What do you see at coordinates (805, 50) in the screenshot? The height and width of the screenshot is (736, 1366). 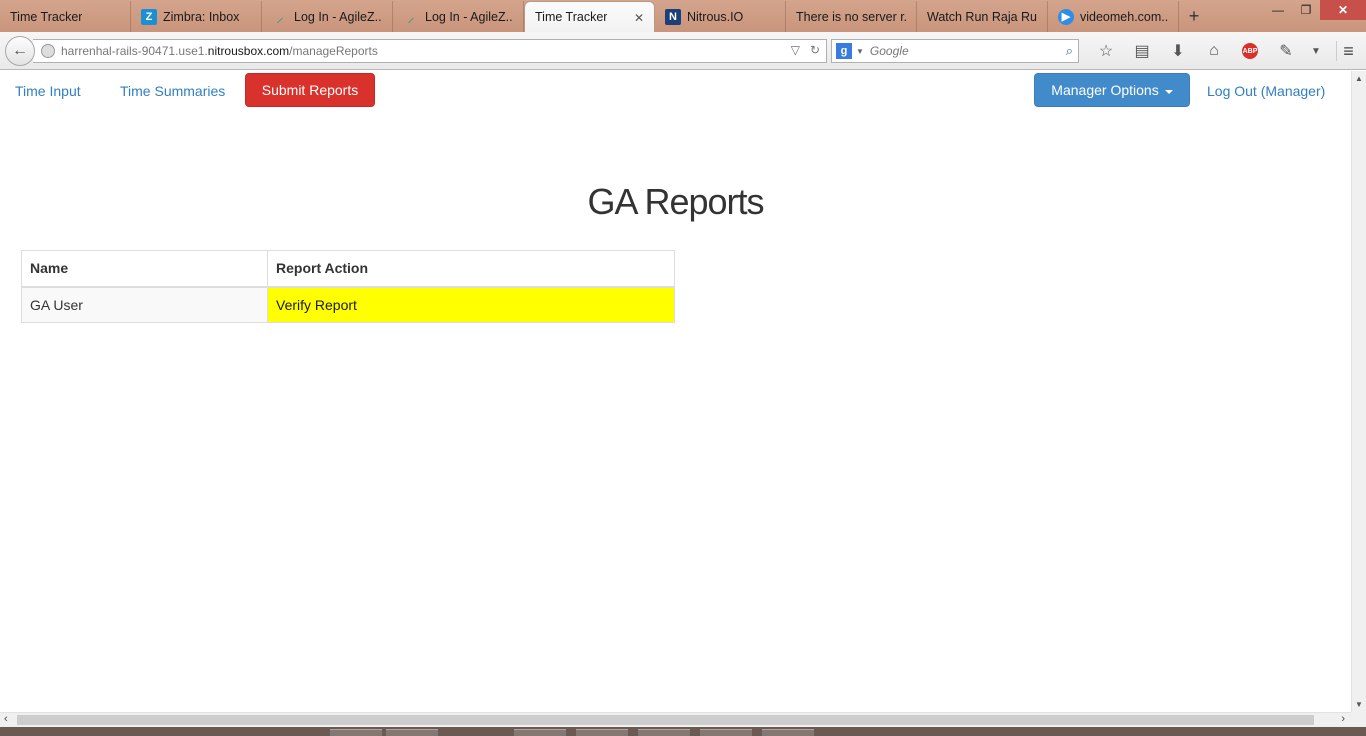 I see `address-bar-icons: ▽ ↻` at bounding box center [805, 50].